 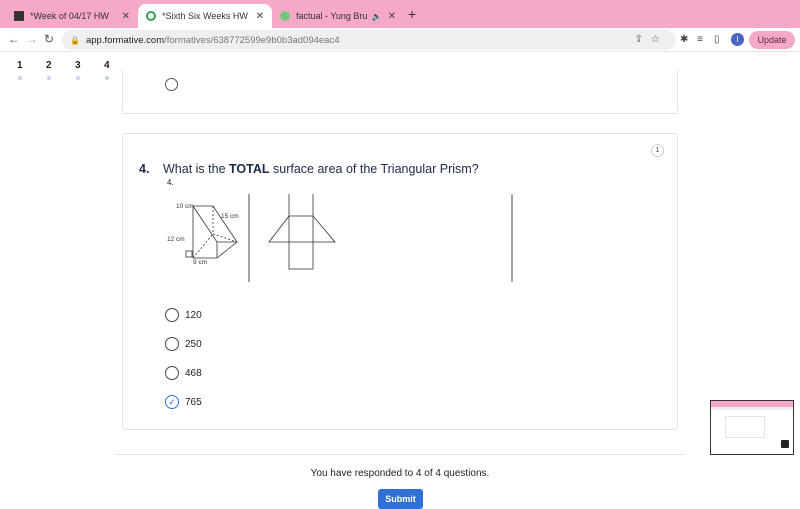 What do you see at coordinates (49, 65) in the screenshot?
I see `question-nav-2: 2` at bounding box center [49, 65].